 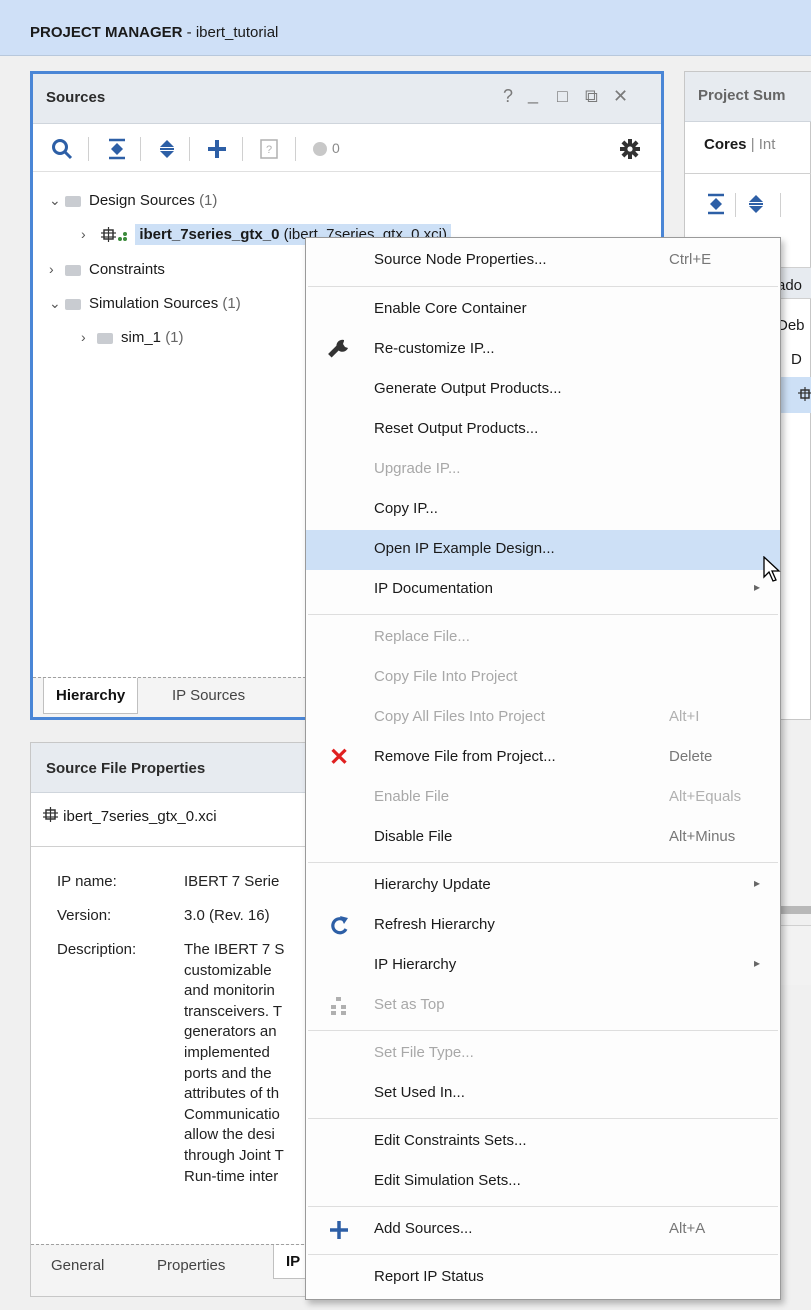 I want to click on tree-node-sim-1: › sim_1 (1), so click(x=132, y=337).